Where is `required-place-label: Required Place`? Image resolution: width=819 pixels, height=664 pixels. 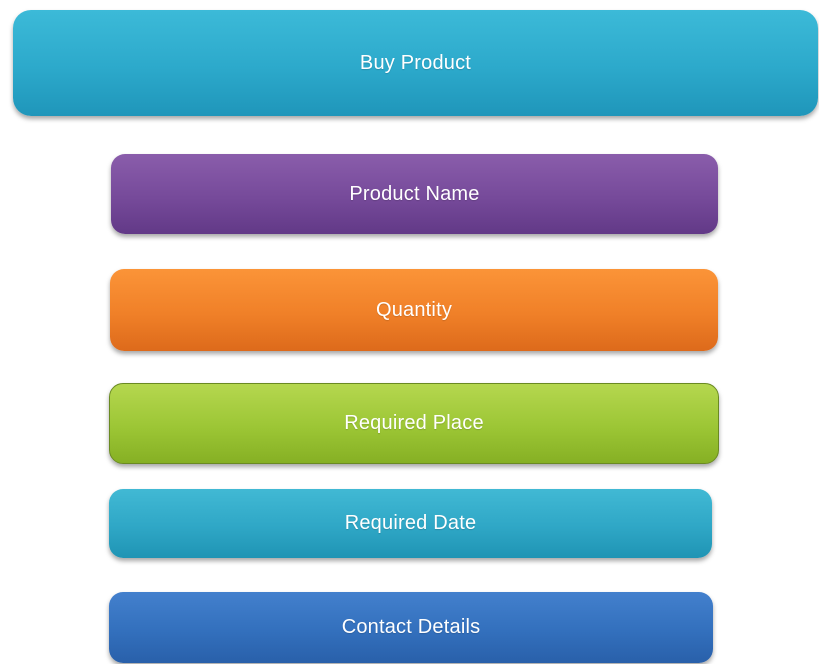 required-place-label: Required Place is located at coordinates (414, 423).